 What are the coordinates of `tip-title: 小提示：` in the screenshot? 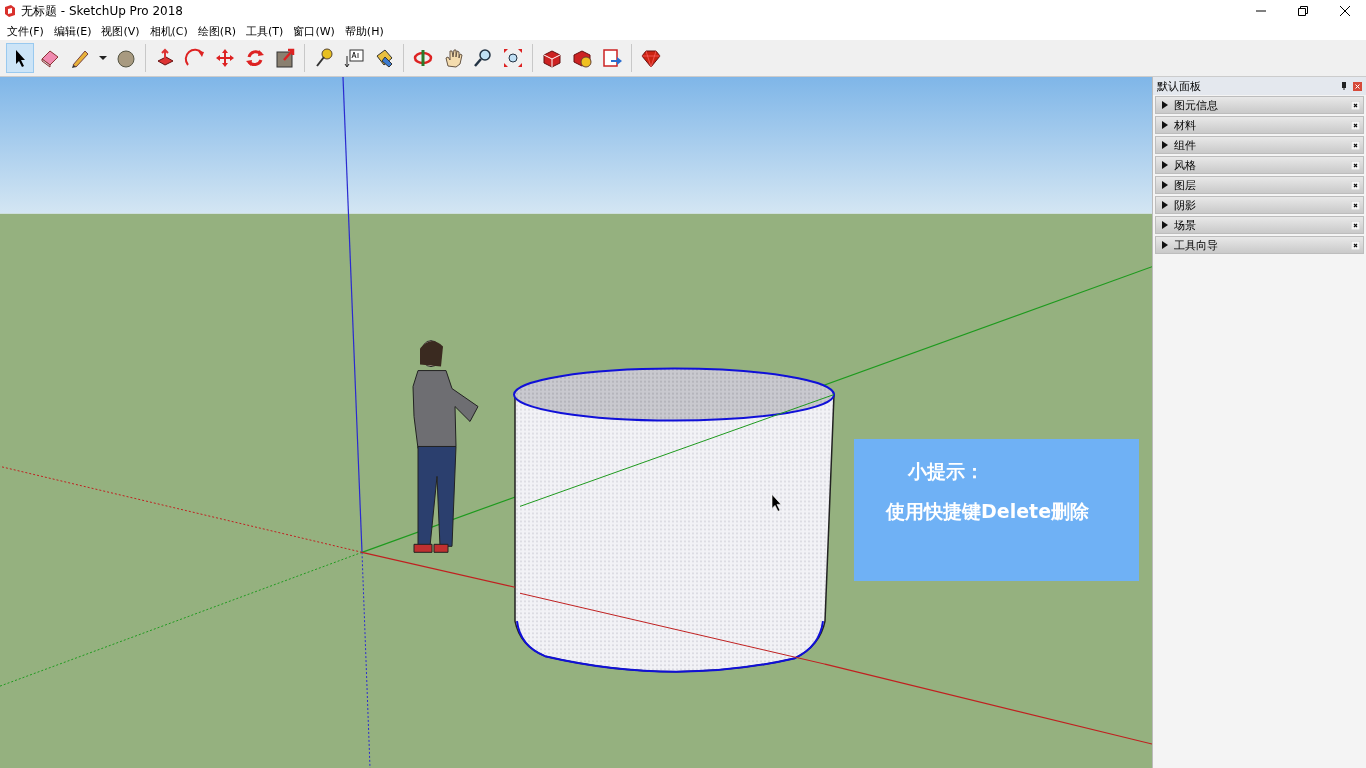 It's located at (946, 471).